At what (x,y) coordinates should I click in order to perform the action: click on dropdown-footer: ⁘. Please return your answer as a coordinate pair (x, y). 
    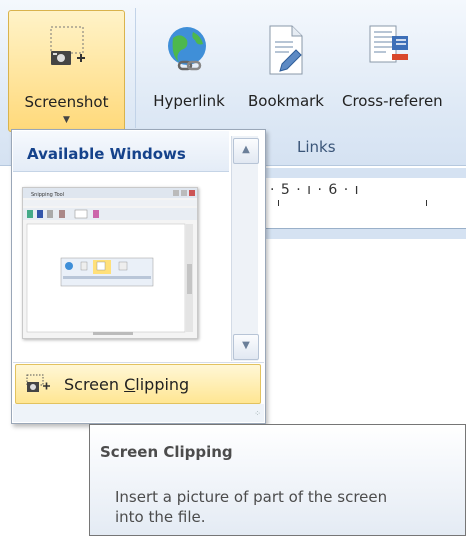
    Looking at the image, I should click on (138, 413).